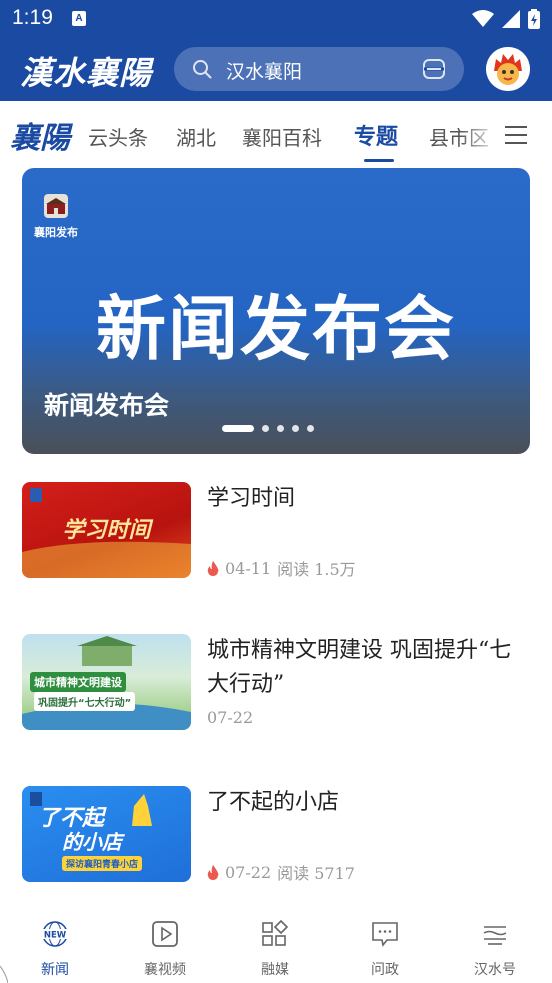  Describe the element at coordinates (165, 934) in the screenshot. I see `video-play-icon` at that location.